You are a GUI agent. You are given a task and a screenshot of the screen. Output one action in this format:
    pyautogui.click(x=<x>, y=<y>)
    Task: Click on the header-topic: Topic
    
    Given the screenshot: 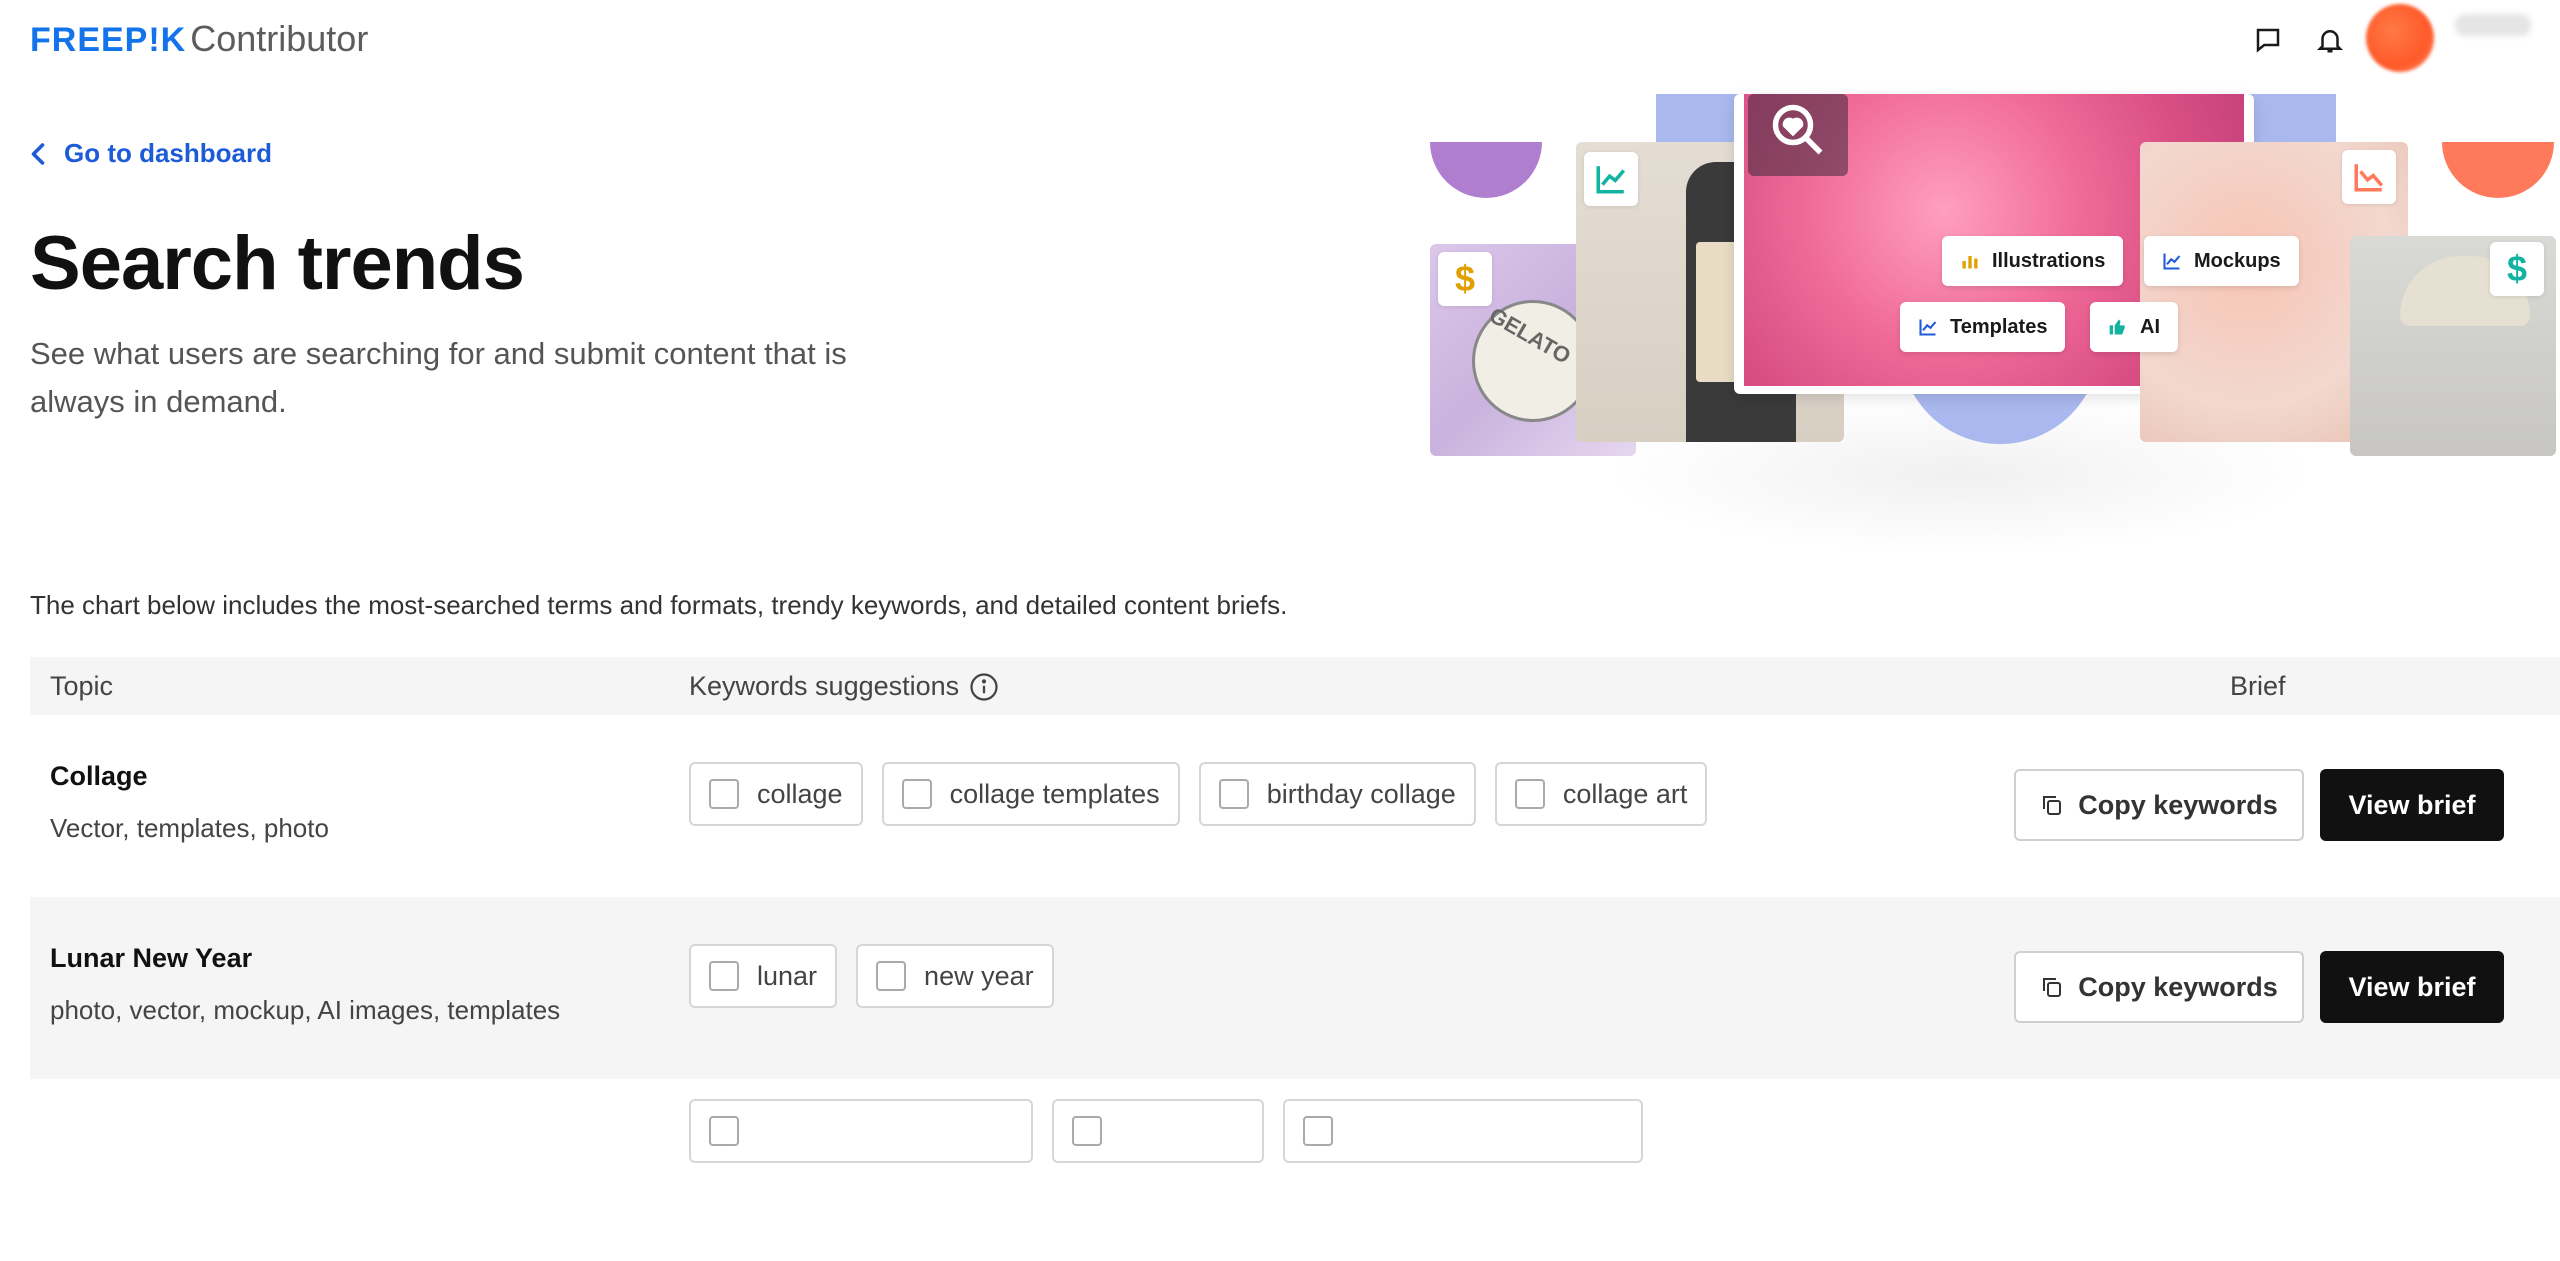 What is the action you would take?
    pyautogui.click(x=82, y=686)
    